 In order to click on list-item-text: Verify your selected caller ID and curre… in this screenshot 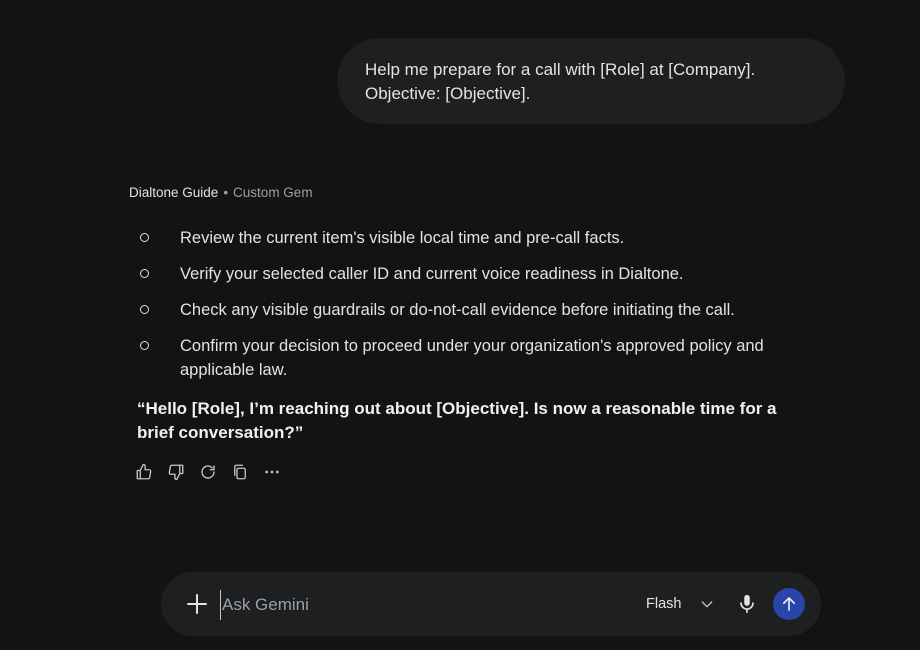, I will do `click(432, 274)`.